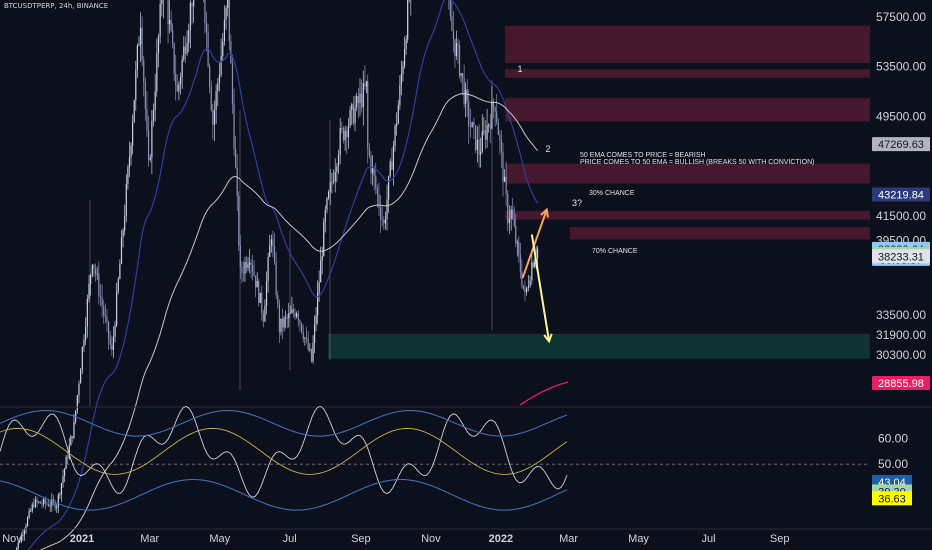 The width and height of the screenshot is (932, 550). I want to click on wave-label-1: 1, so click(519, 69).